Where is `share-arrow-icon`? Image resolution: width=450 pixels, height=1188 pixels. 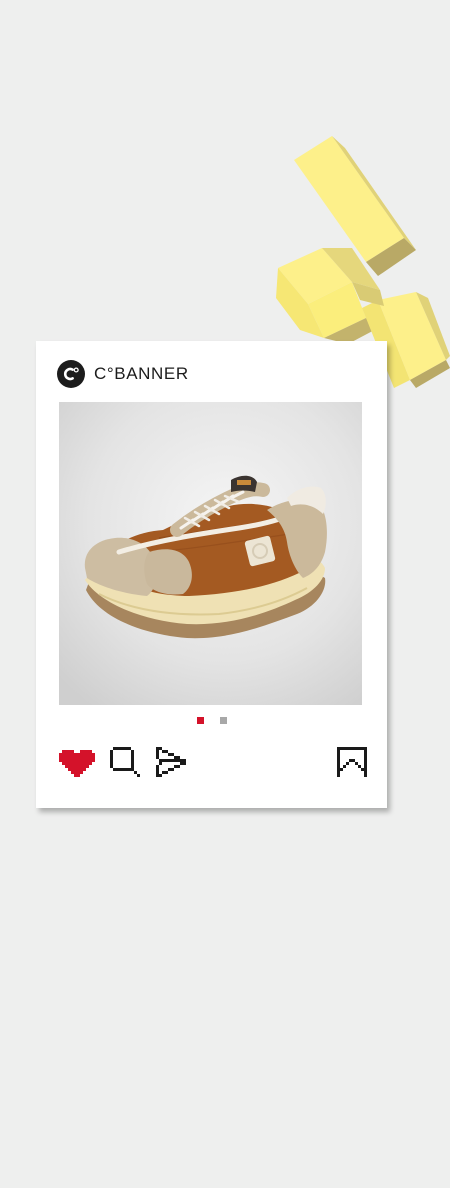
share-arrow-icon is located at coordinates (171, 762).